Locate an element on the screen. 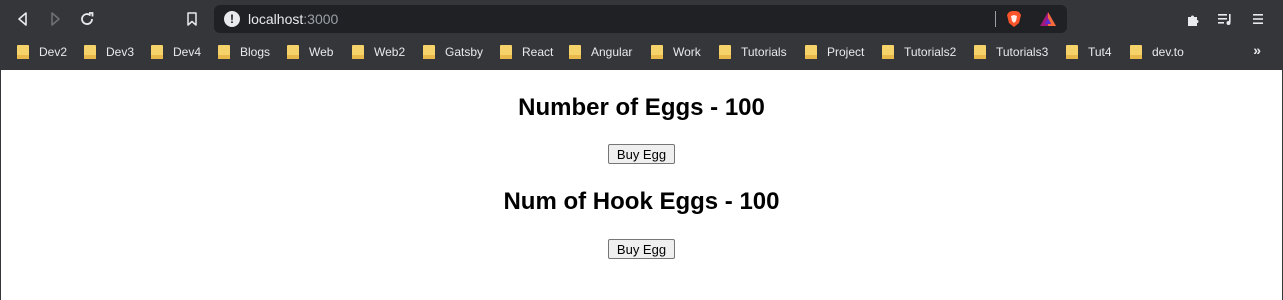 The width and height of the screenshot is (1283, 300). bookmark-label: React is located at coordinates (538, 52).